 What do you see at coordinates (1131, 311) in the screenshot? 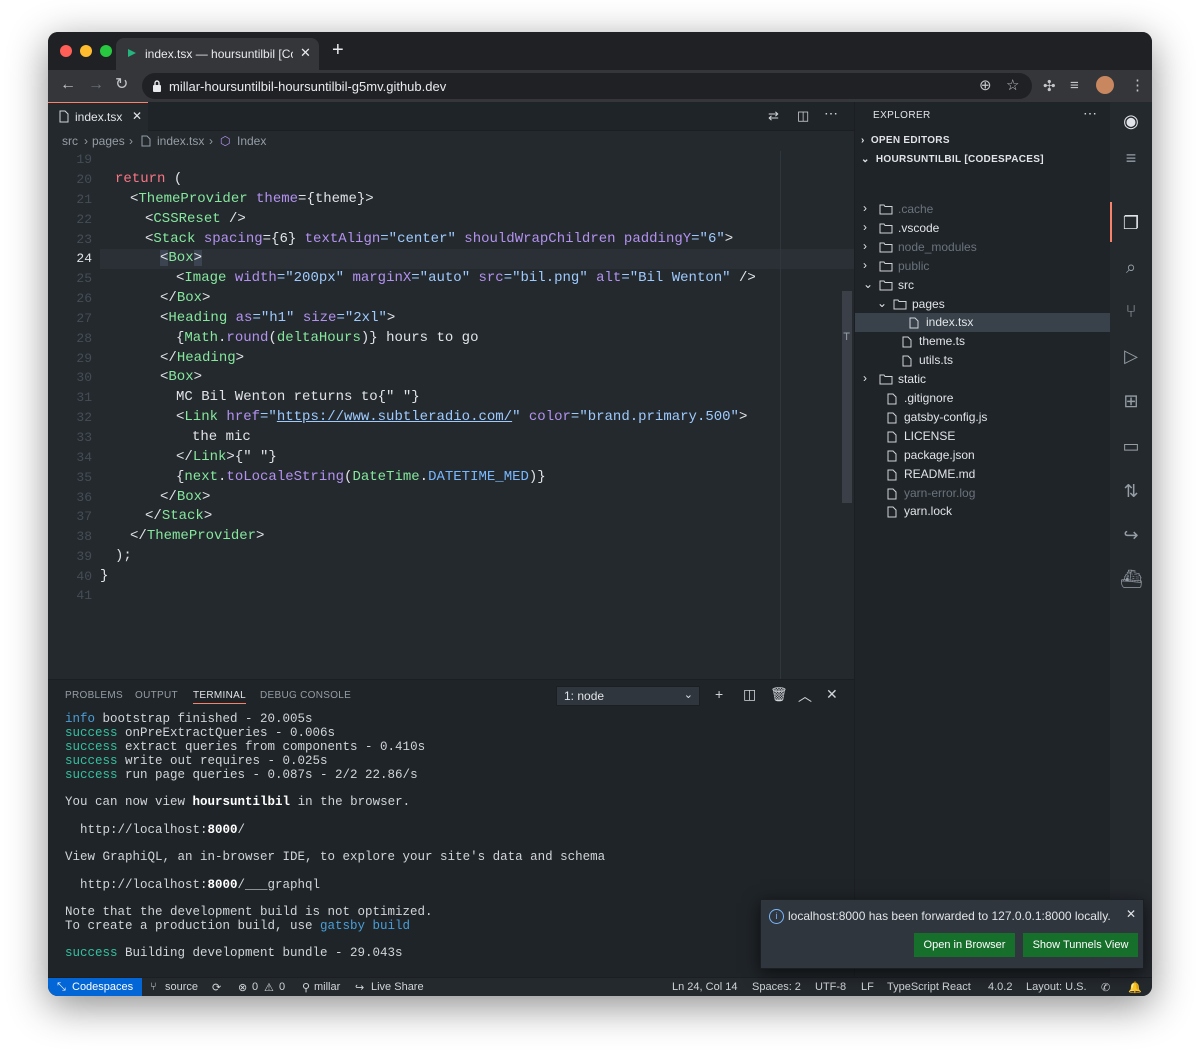
I see `source-control-icon: ⑂` at bounding box center [1131, 311].